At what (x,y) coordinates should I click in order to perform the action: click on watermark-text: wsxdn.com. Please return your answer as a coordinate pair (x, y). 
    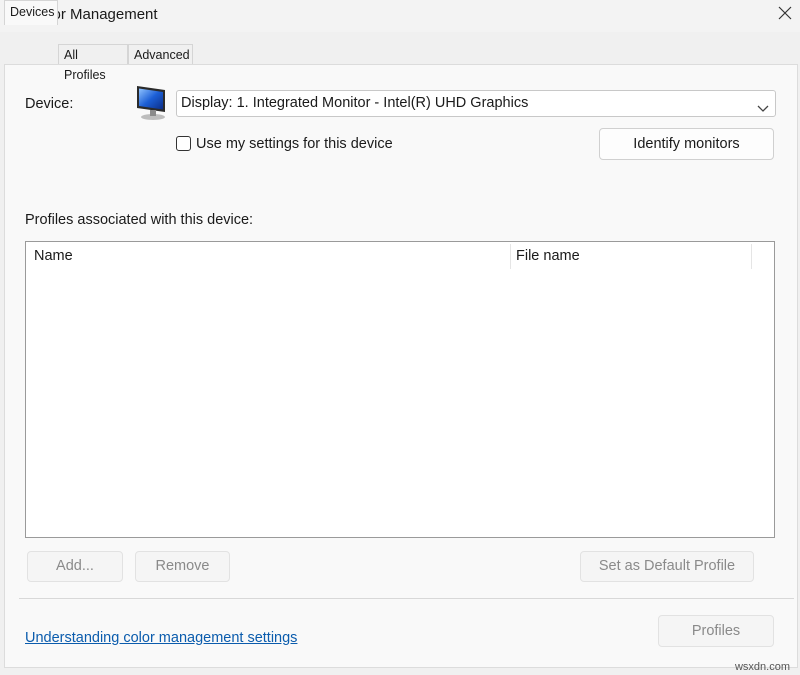
    Looking at the image, I should click on (762, 667).